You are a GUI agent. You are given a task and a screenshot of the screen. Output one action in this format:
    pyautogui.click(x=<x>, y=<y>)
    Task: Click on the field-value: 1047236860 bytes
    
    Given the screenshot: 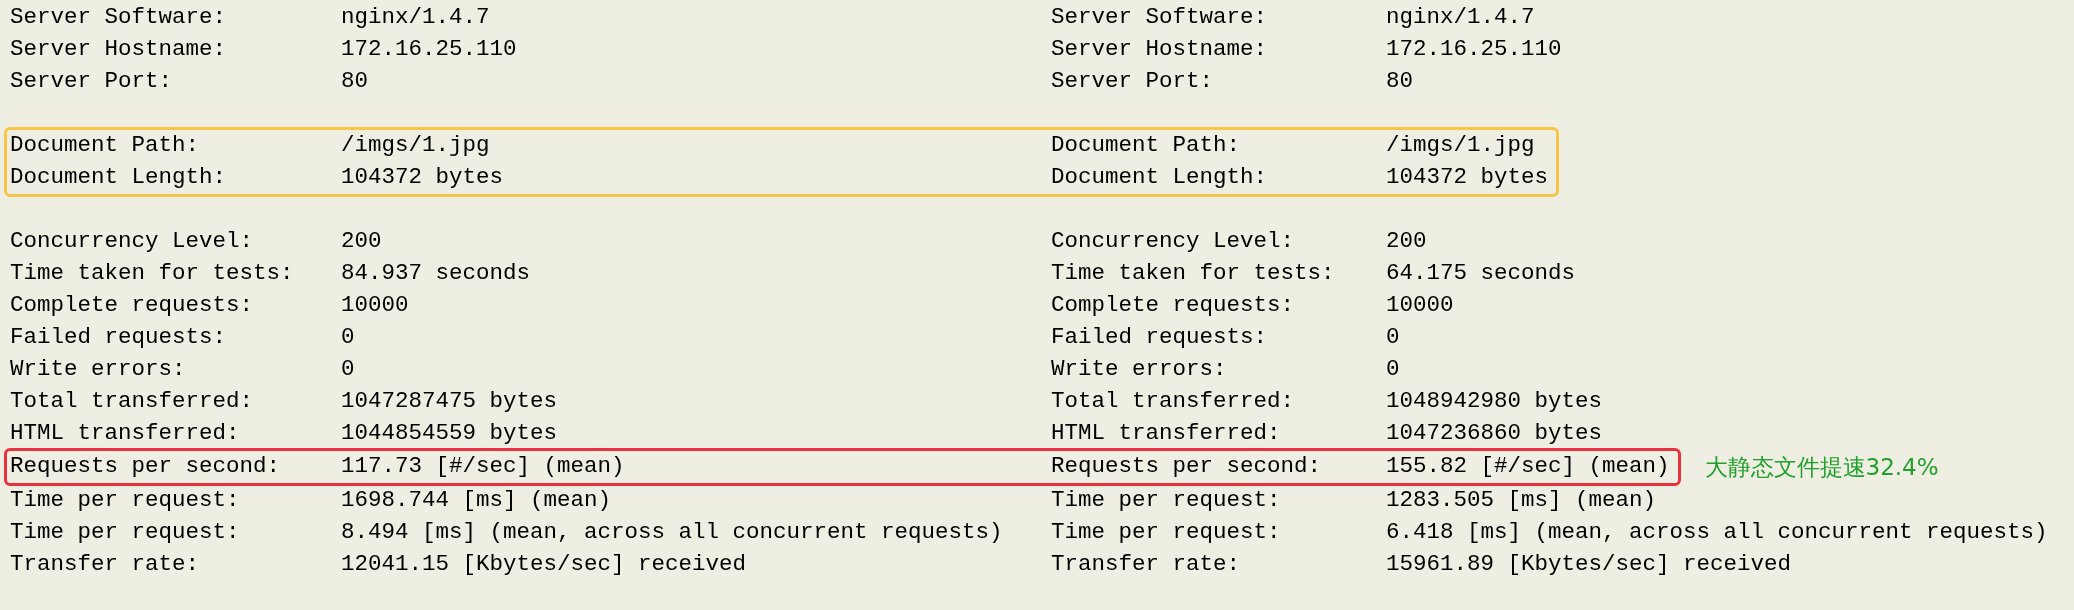 What is the action you would take?
    pyautogui.click(x=1495, y=434)
    